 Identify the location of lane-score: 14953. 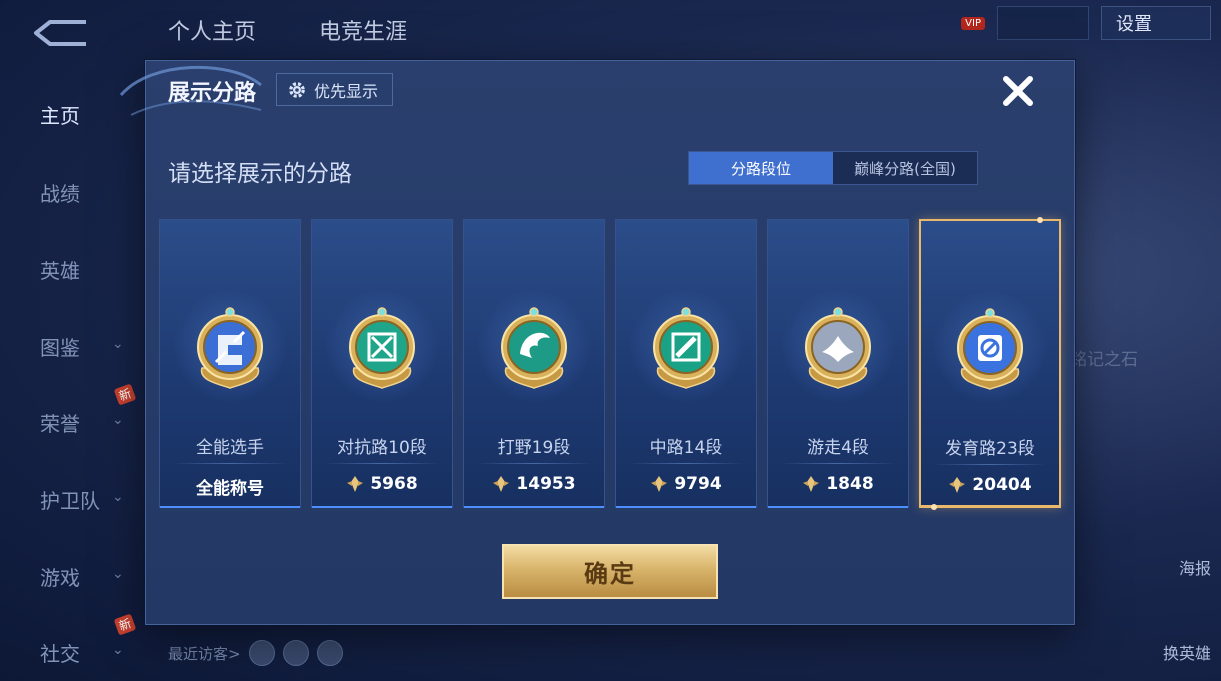
(534, 484).